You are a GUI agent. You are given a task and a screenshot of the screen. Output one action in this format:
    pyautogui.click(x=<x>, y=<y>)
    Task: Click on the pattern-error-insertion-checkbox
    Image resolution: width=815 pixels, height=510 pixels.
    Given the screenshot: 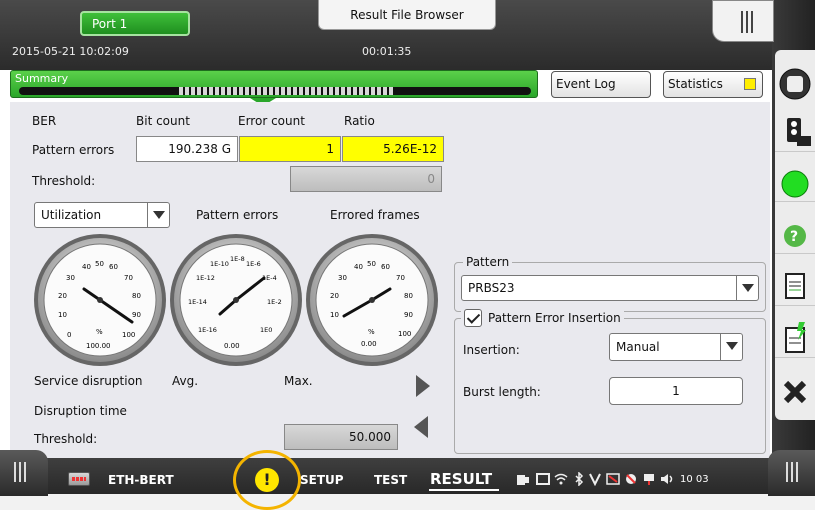 What is the action you would take?
    pyautogui.click(x=473, y=318)
    